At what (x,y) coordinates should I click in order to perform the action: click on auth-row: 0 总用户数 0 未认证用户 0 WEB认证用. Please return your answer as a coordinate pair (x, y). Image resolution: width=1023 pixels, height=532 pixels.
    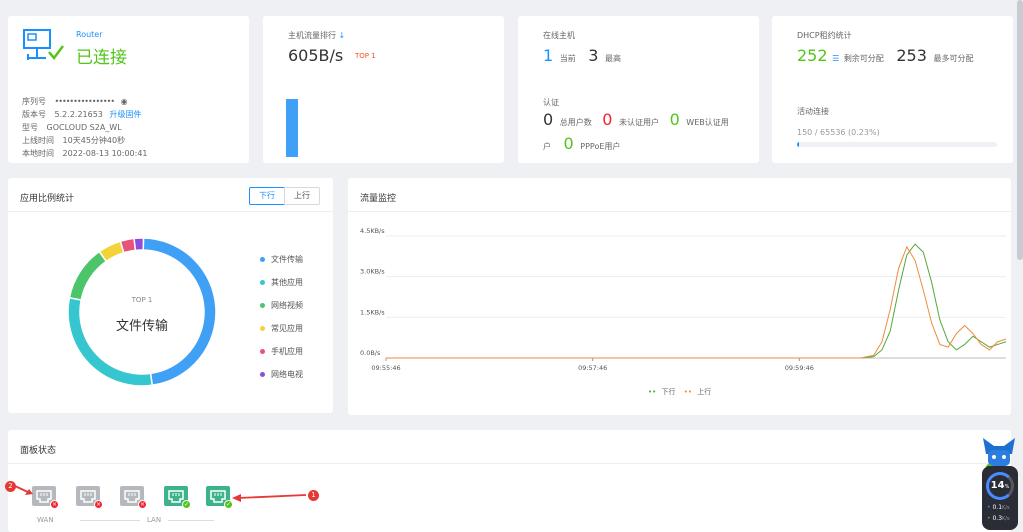
    Looking at the image, I should click on (636, 119).